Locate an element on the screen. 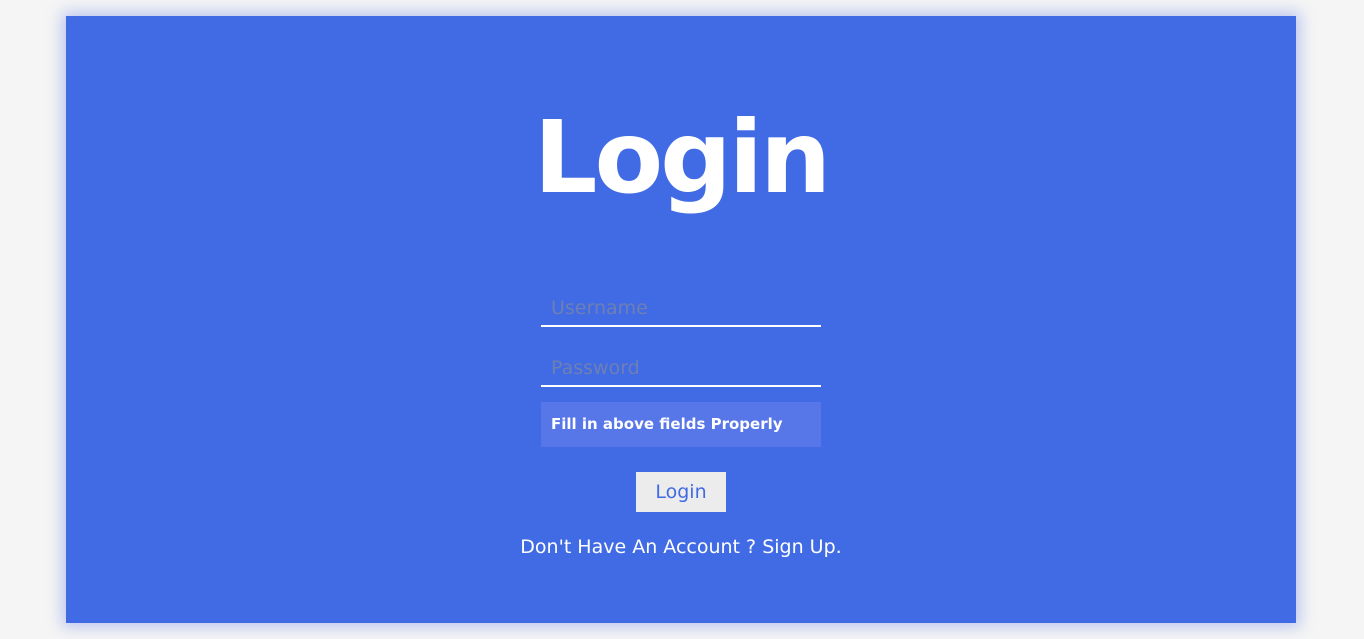  login-button: Login is located at coordinates (681, 492).